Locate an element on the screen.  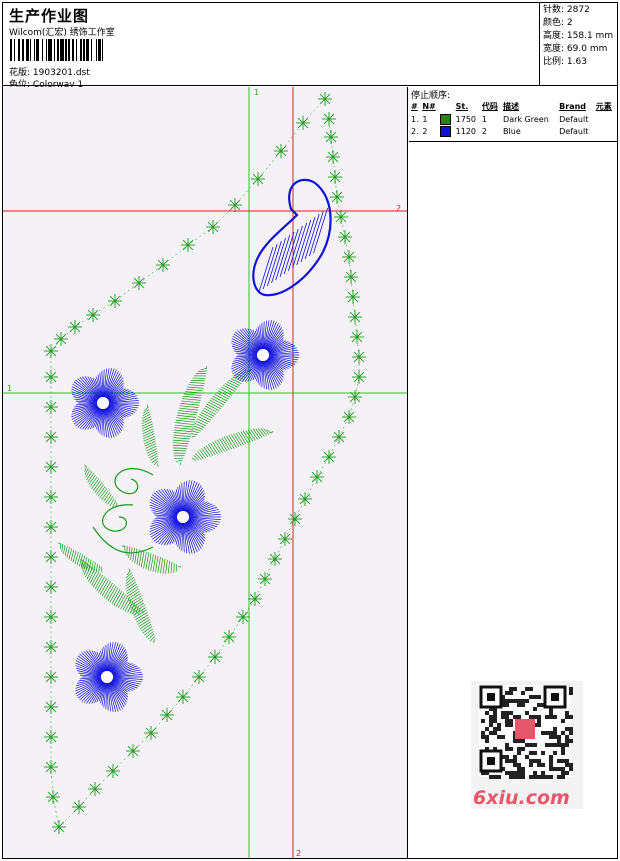
guide-label-v2: 2 is located at coordinates (298, 853).